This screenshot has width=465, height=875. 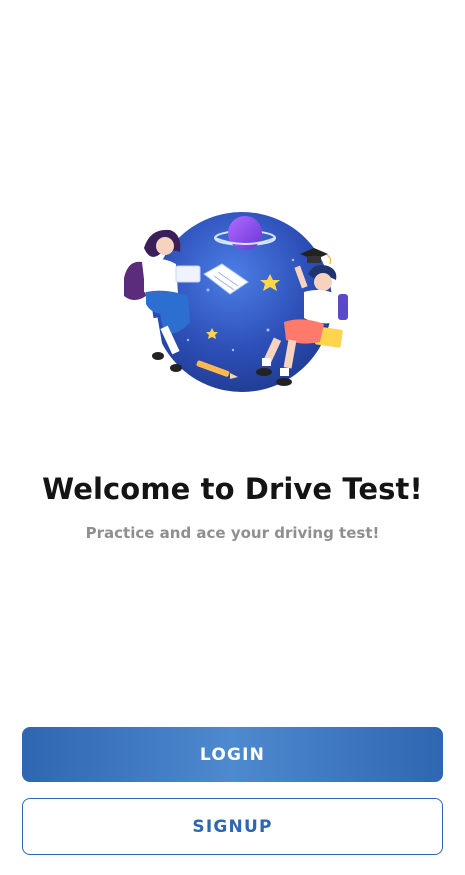 What do you see at coordinates (232, 533) in the screenshot?
I see `page-subtitle: Practice and ace your driving test!` at bounding box center [232, 533].